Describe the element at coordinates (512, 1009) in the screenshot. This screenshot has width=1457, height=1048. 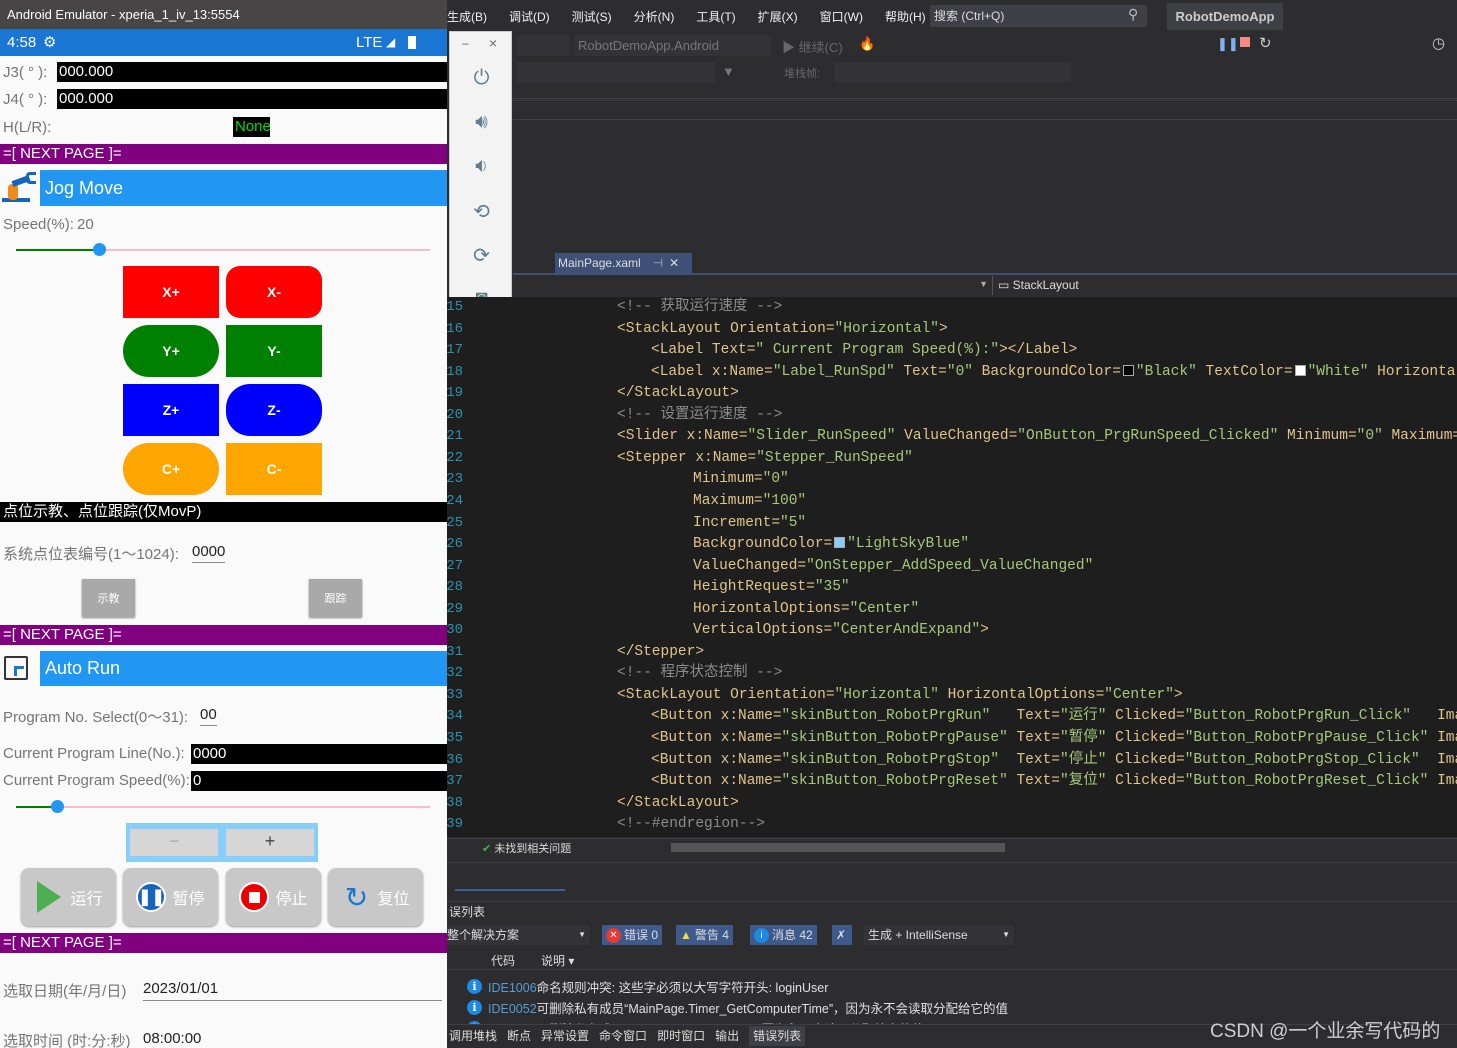
I see `error-code: IDE0052` at that location.